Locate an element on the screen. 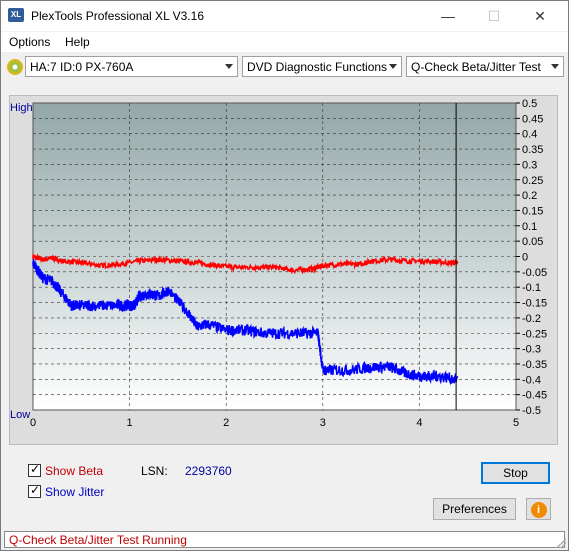 This screenshot has height=551, width=569. x-tick-label: 5 is located at coordinates (516, 423).